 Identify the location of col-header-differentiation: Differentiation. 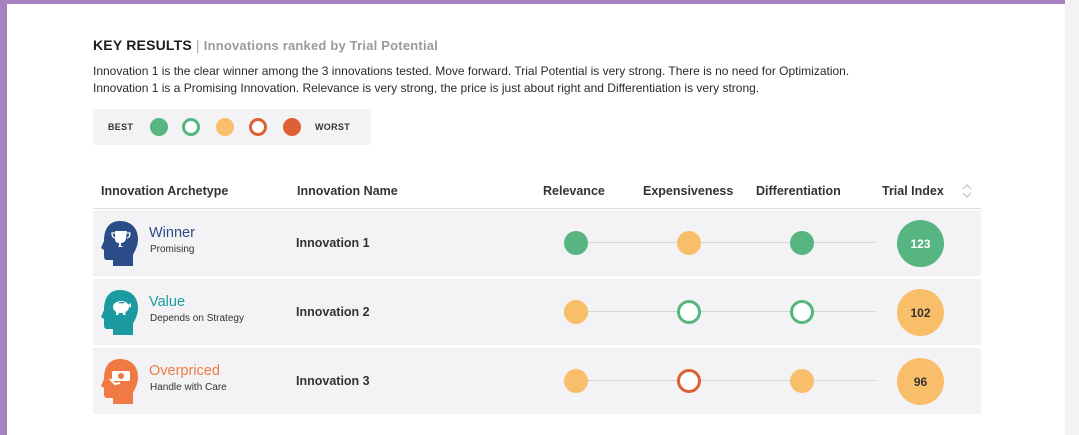
(798, 191).